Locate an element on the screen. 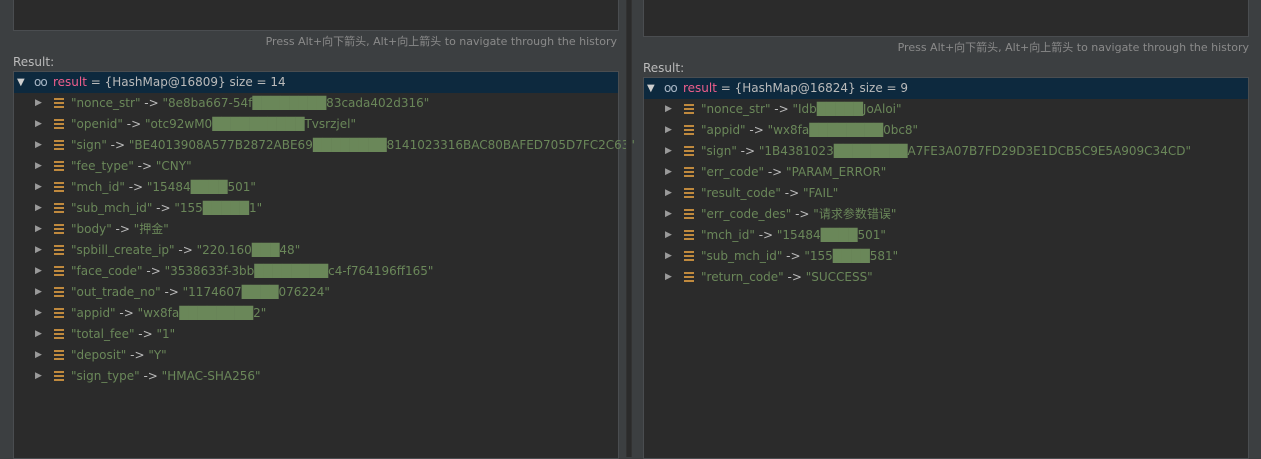 This screenshot has height=459, width=1261. map-entry-row: ▶ "total_fee" -> "1" is located at coordinates (316, 334).